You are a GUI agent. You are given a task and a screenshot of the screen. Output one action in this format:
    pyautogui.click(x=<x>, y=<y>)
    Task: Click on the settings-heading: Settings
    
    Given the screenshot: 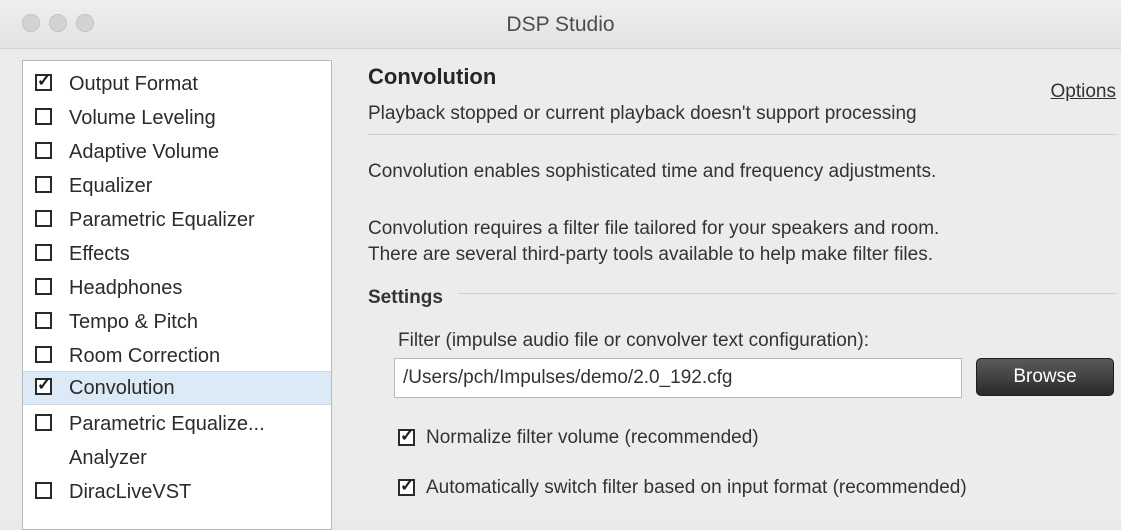 What is the action you would take?
    pyautogui.click(x=405, y=297)
    